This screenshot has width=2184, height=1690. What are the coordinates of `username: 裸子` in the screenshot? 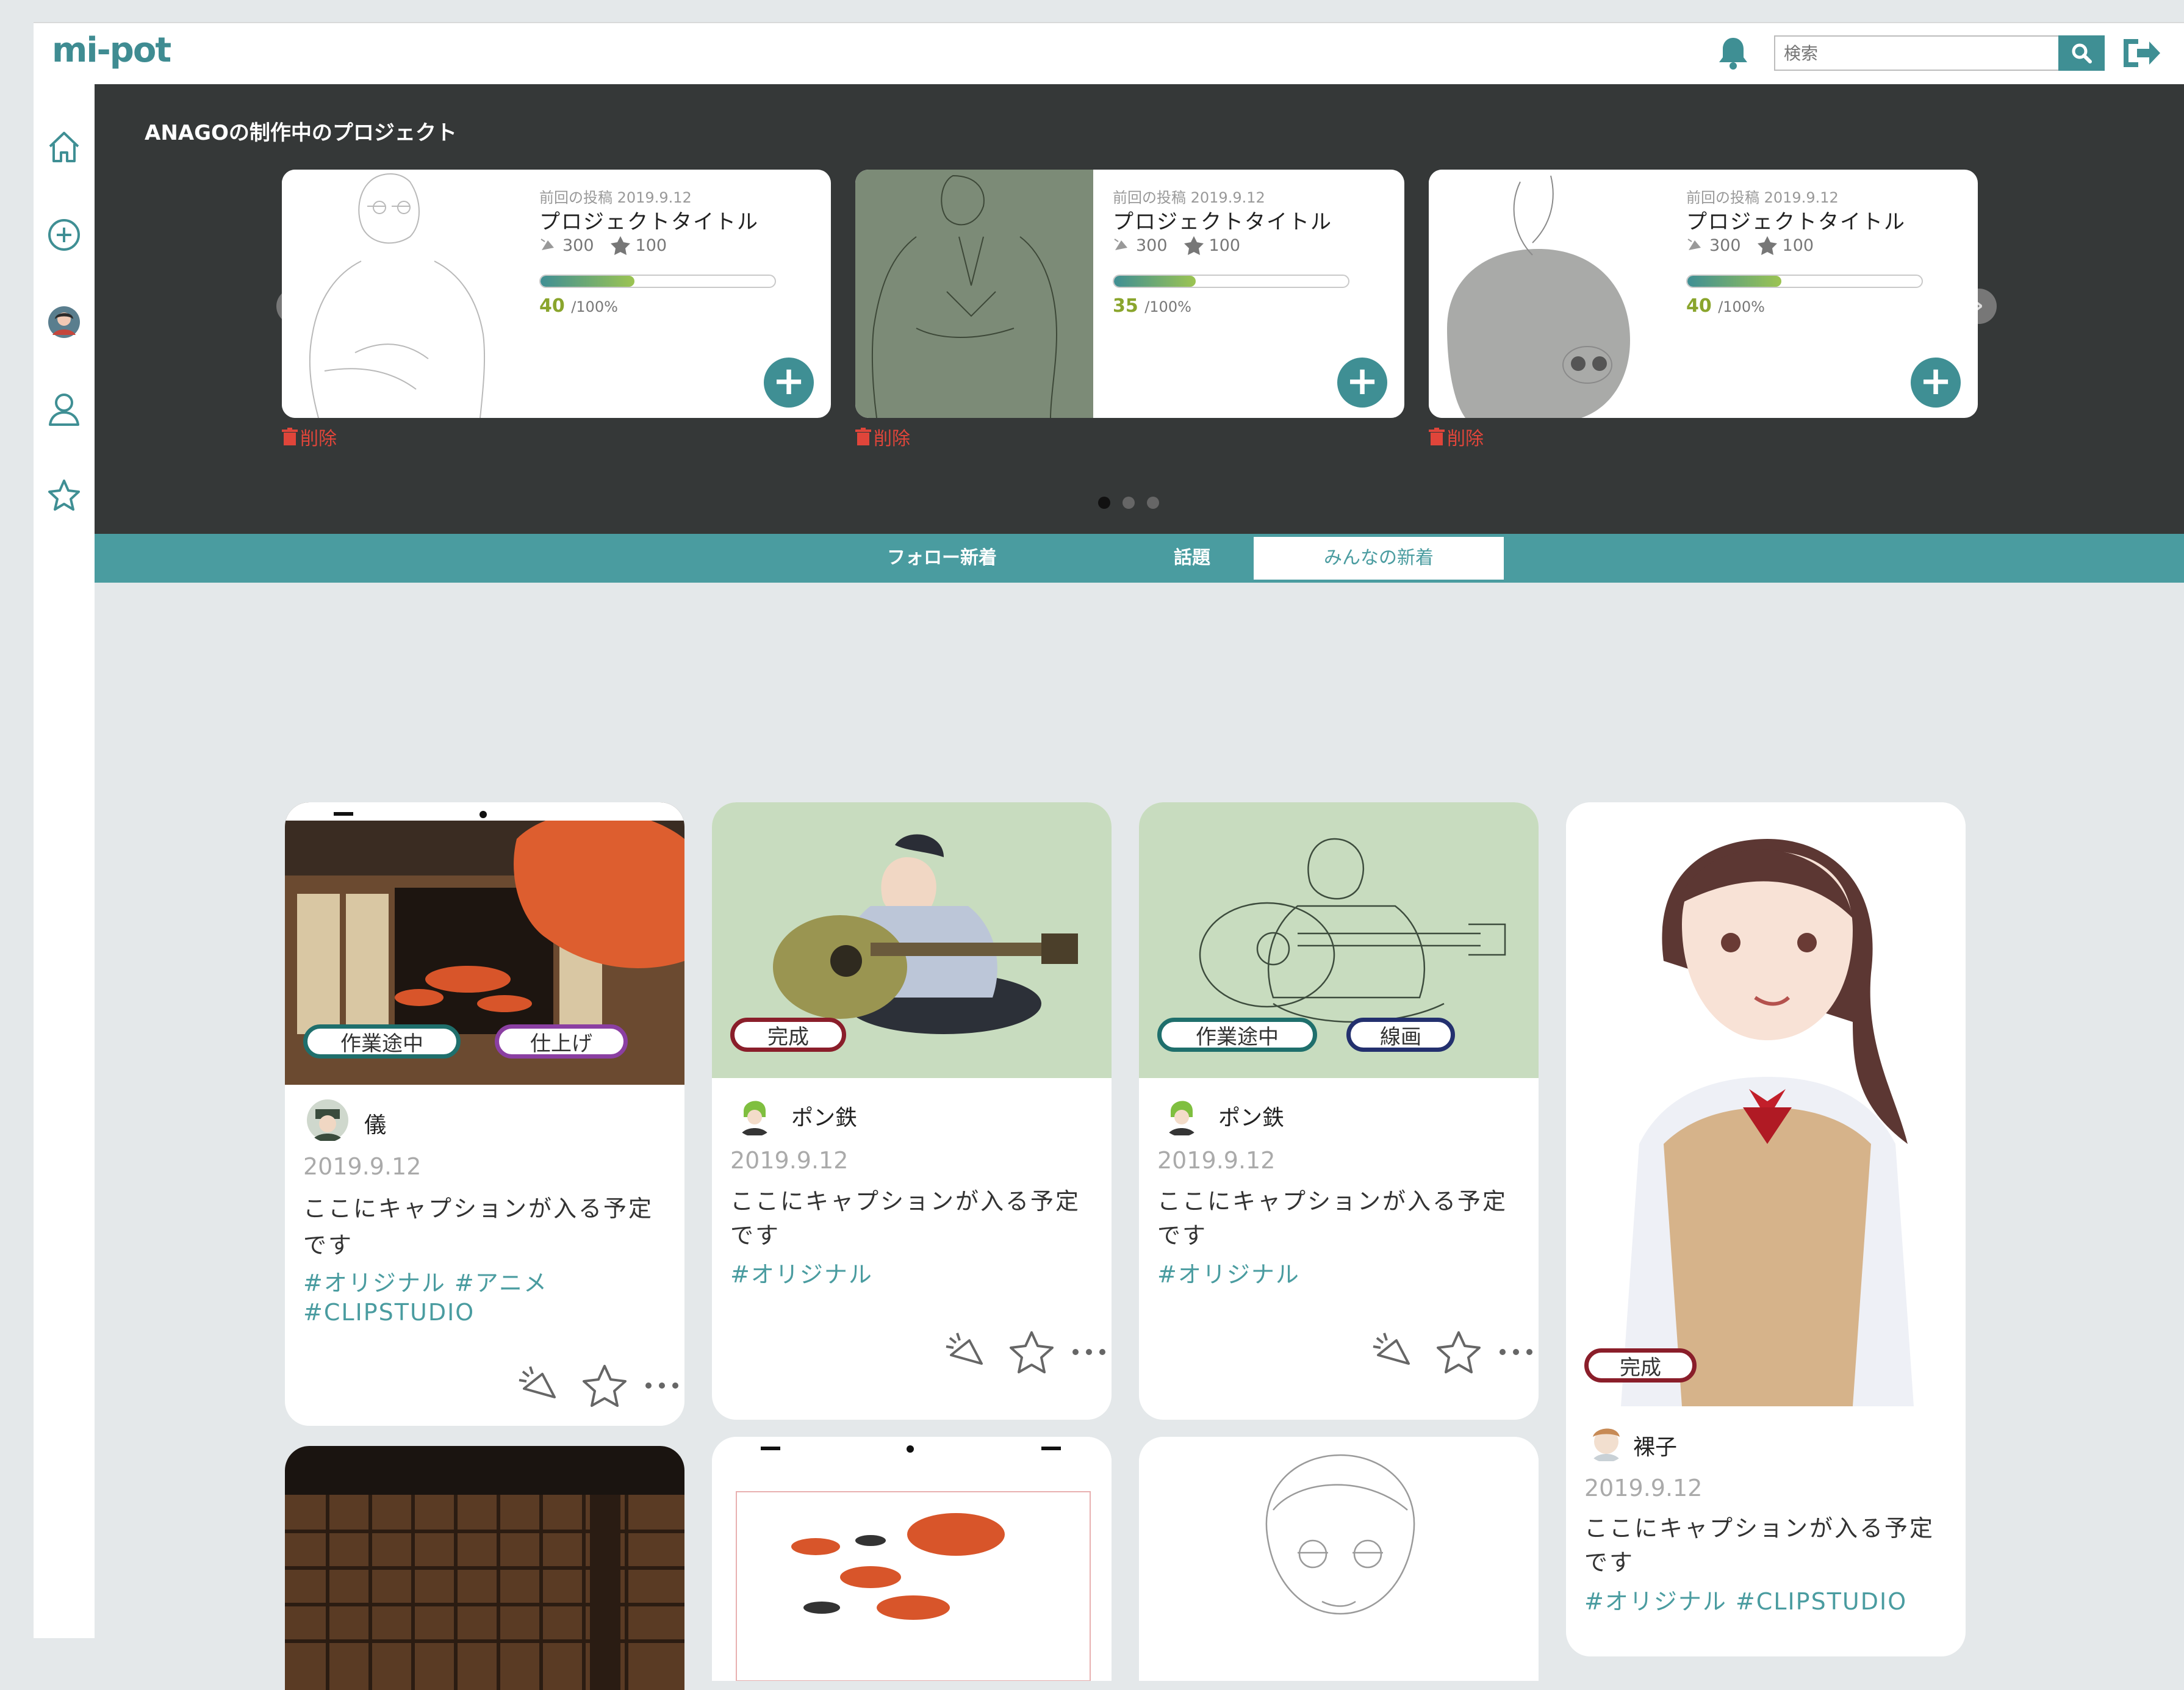 It's located at (1655, 1445).